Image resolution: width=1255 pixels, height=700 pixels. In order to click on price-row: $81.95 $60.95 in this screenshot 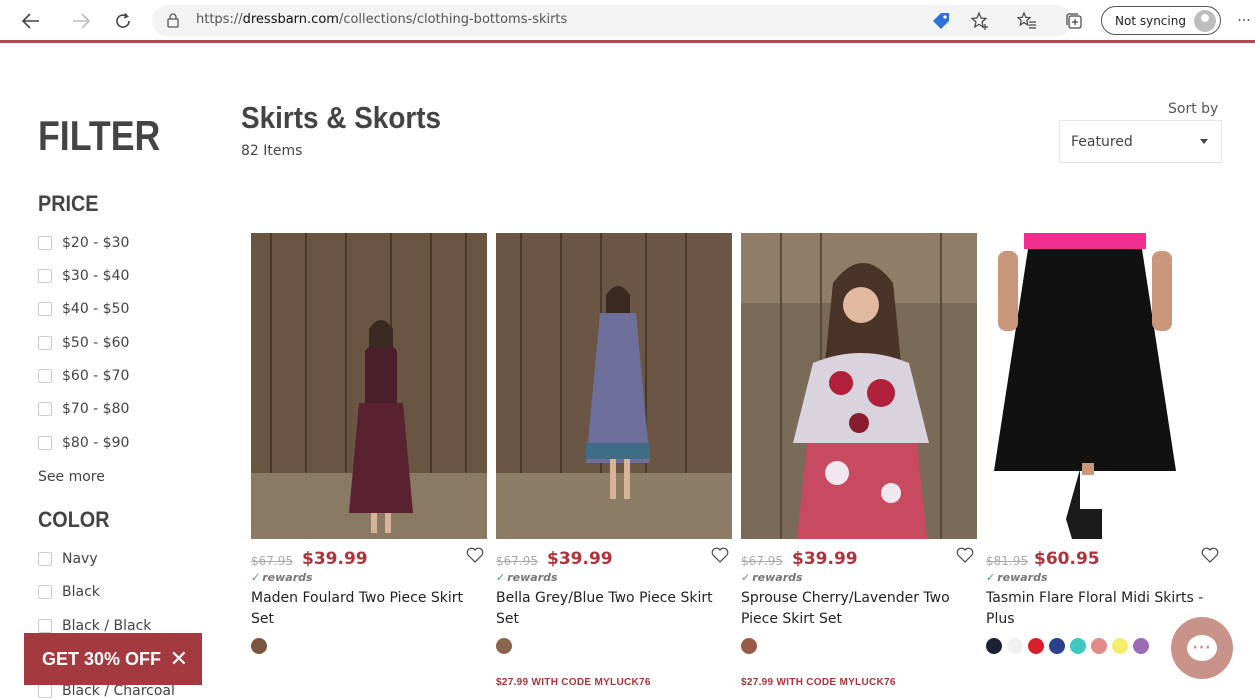, I will do `click(1104, 559)`.